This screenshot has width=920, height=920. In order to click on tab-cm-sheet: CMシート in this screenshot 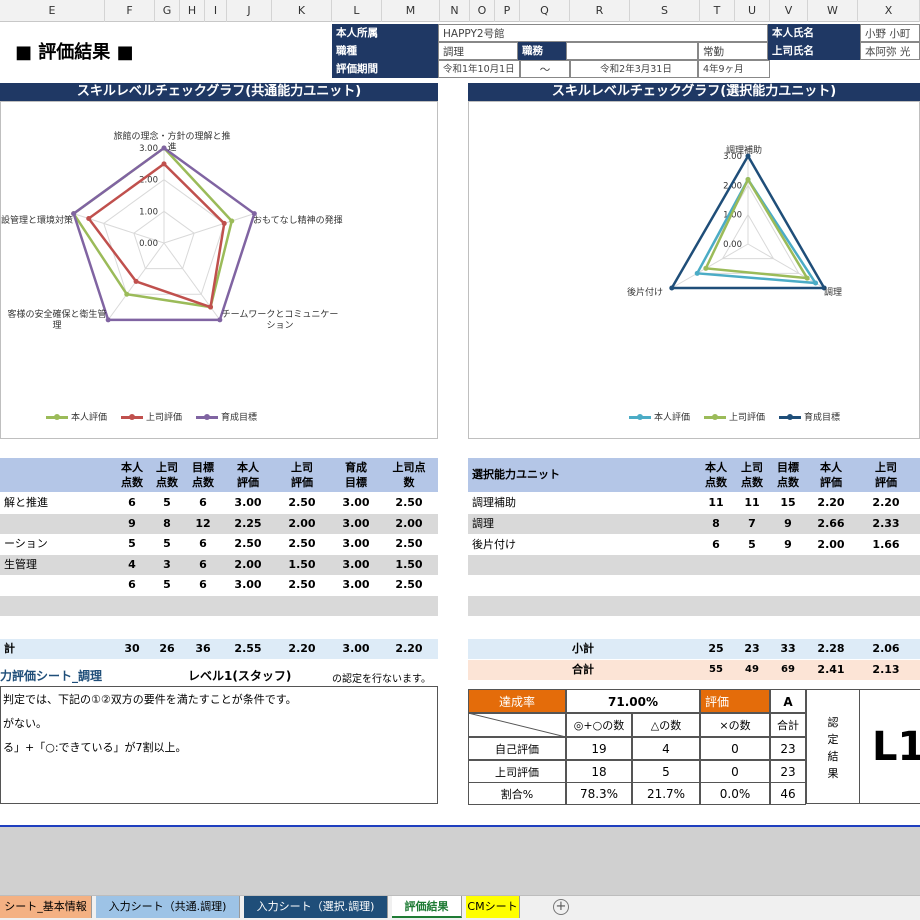, I will do `click(493, 907)`.